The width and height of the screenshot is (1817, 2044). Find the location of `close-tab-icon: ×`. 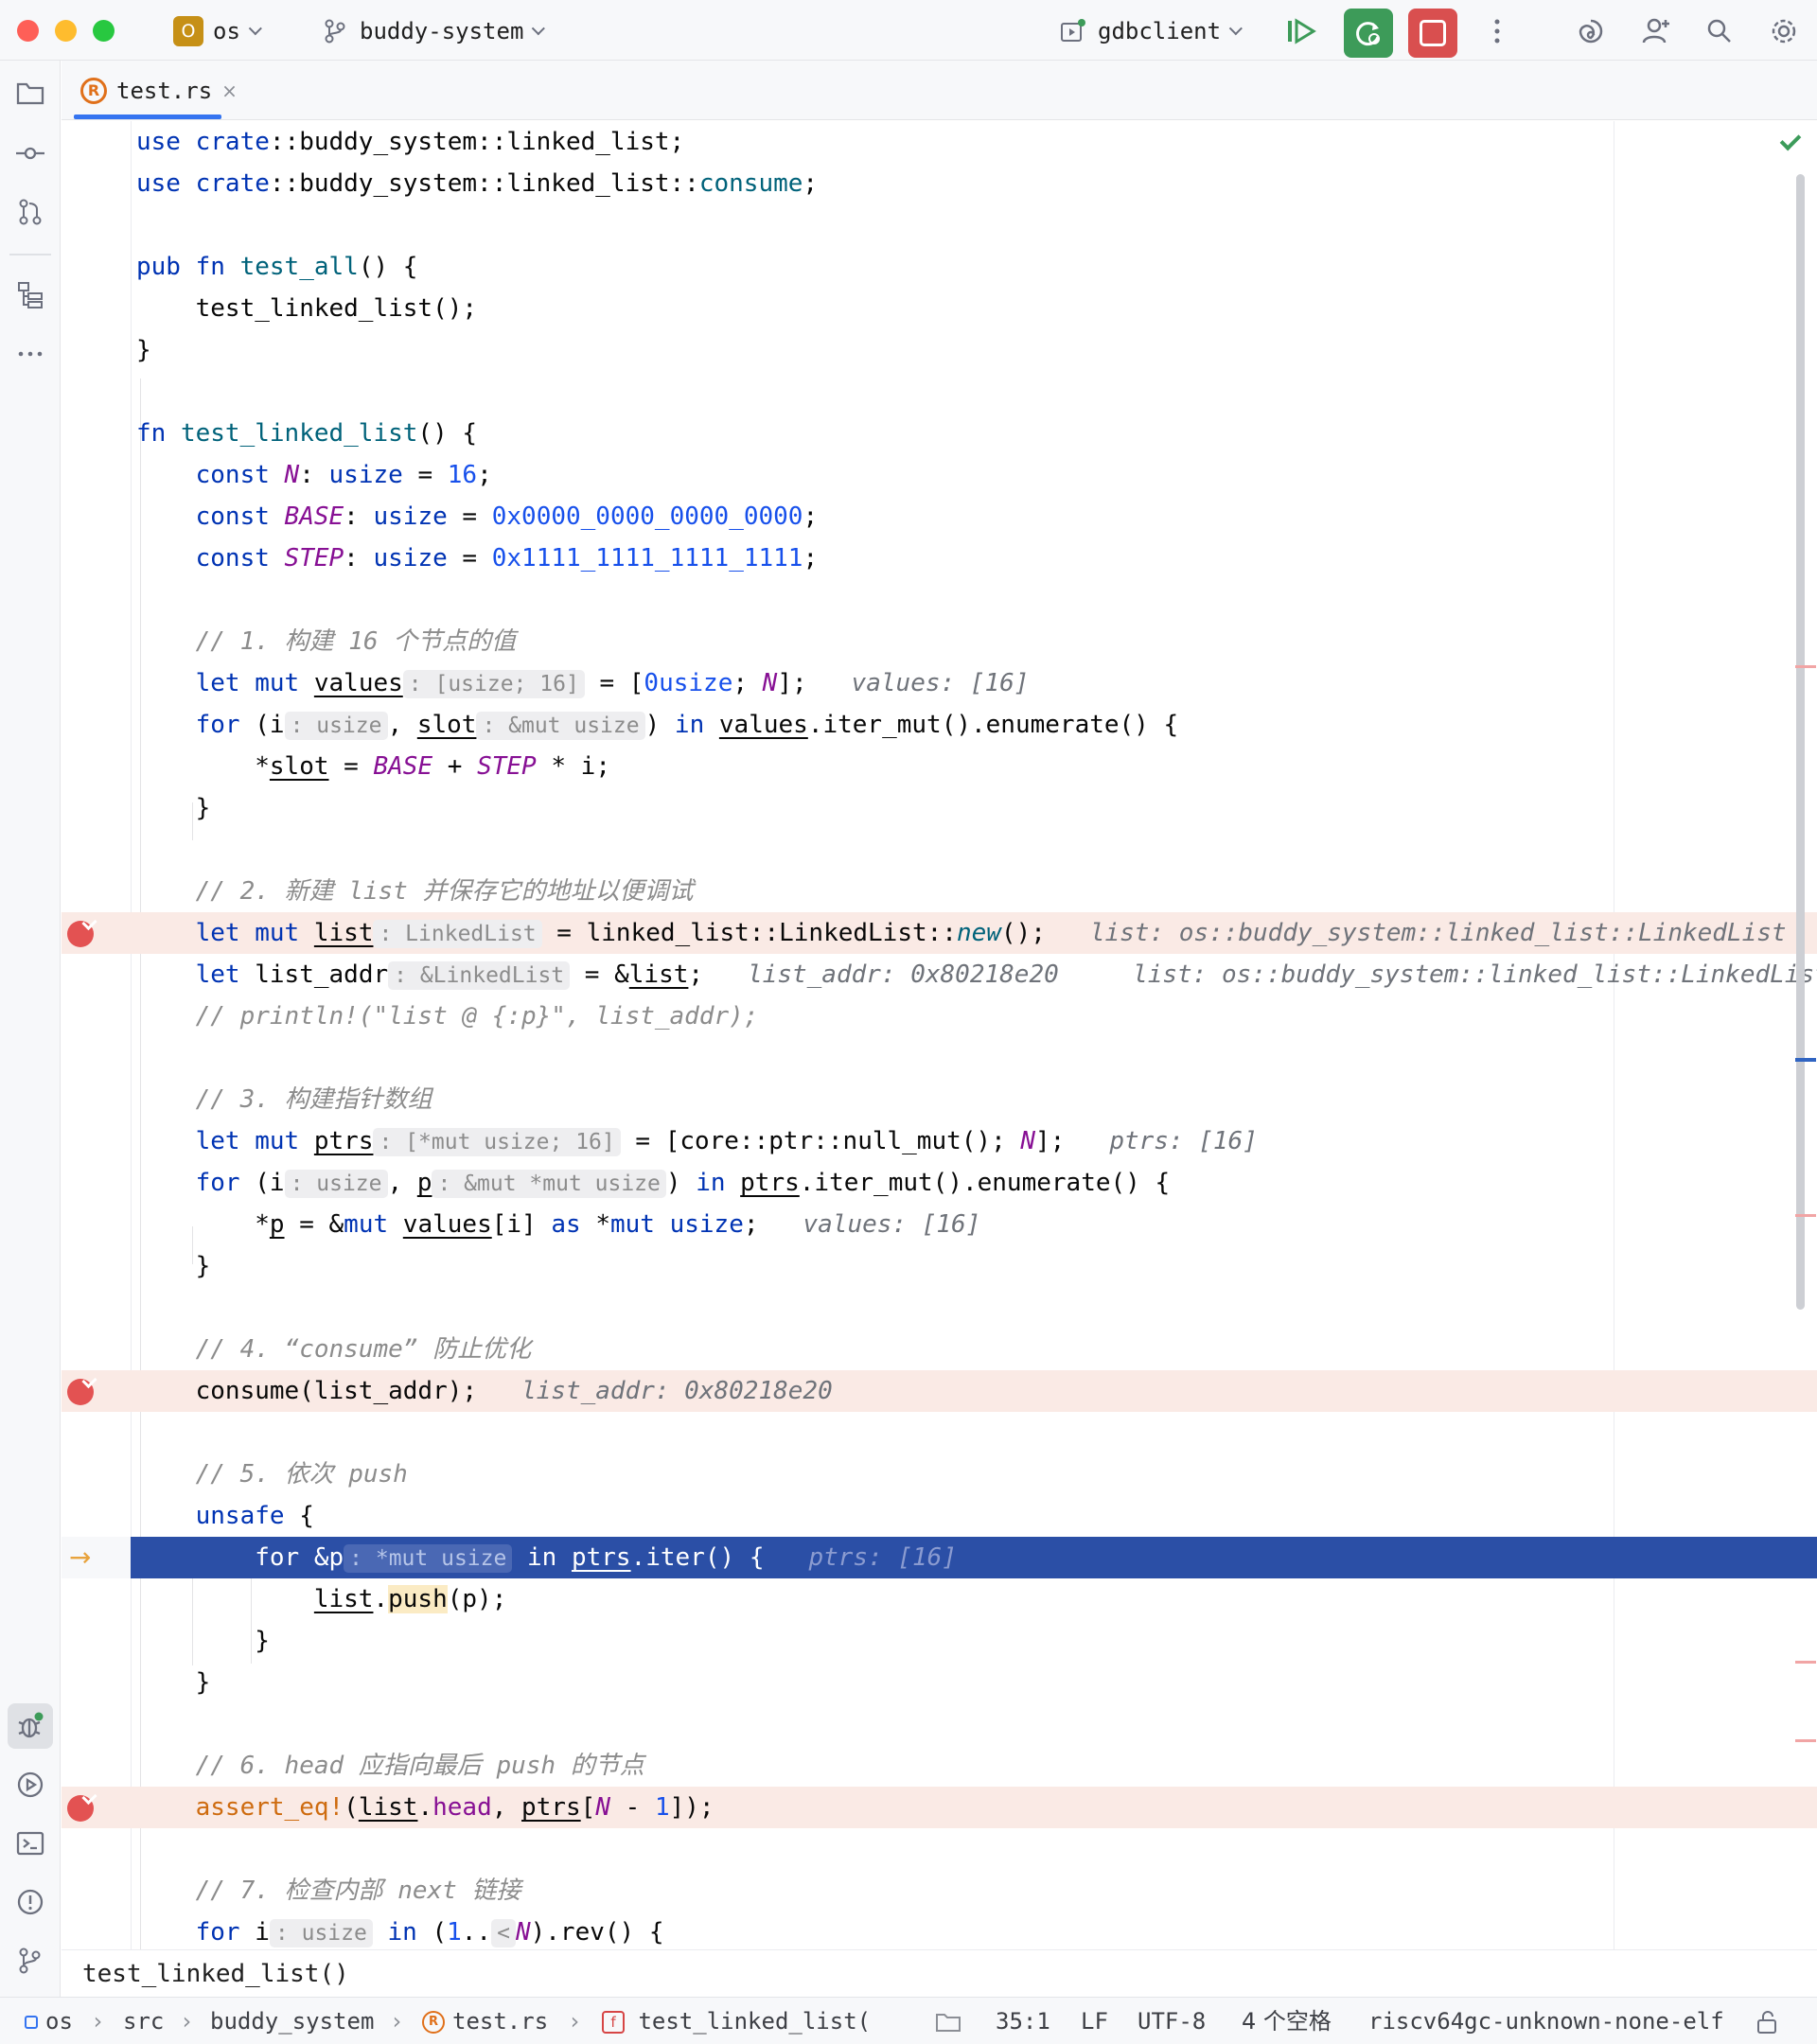

close-tab-icon: × is located at coordinates (229, 90).